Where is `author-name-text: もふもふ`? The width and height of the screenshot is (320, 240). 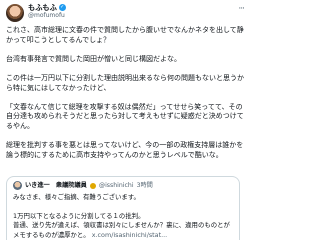 author-name-text: もふもふ is located at coordinates (42, 7).